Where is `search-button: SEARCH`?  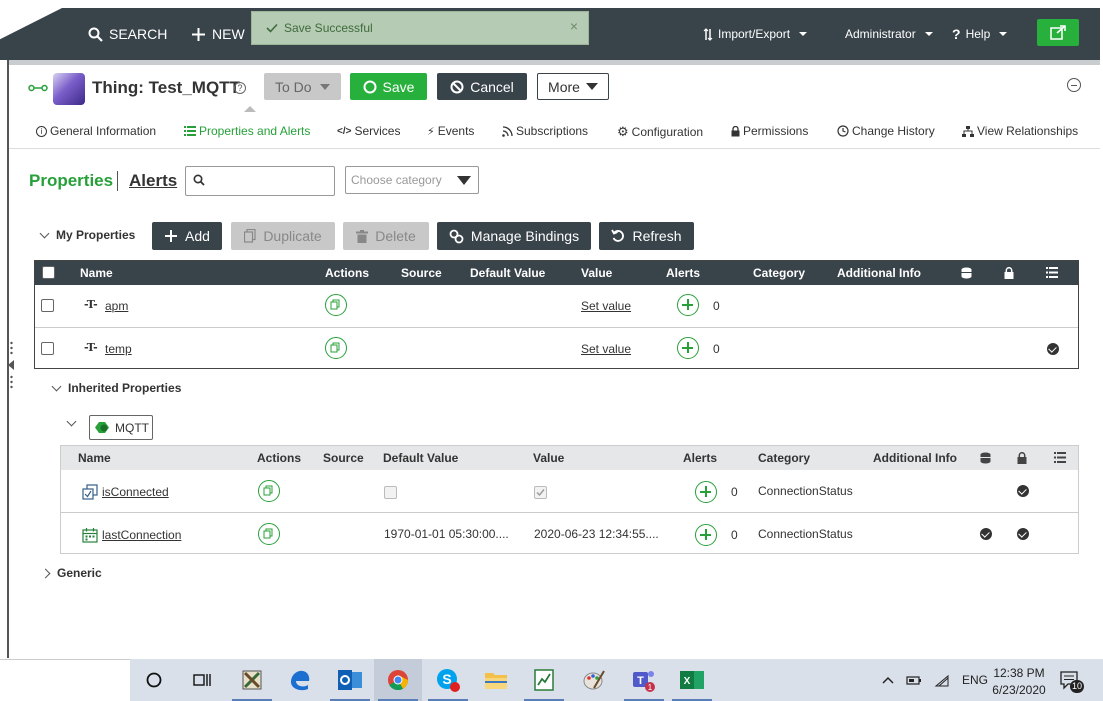 search-button: SEARCH is located at coordinates (127, 34).